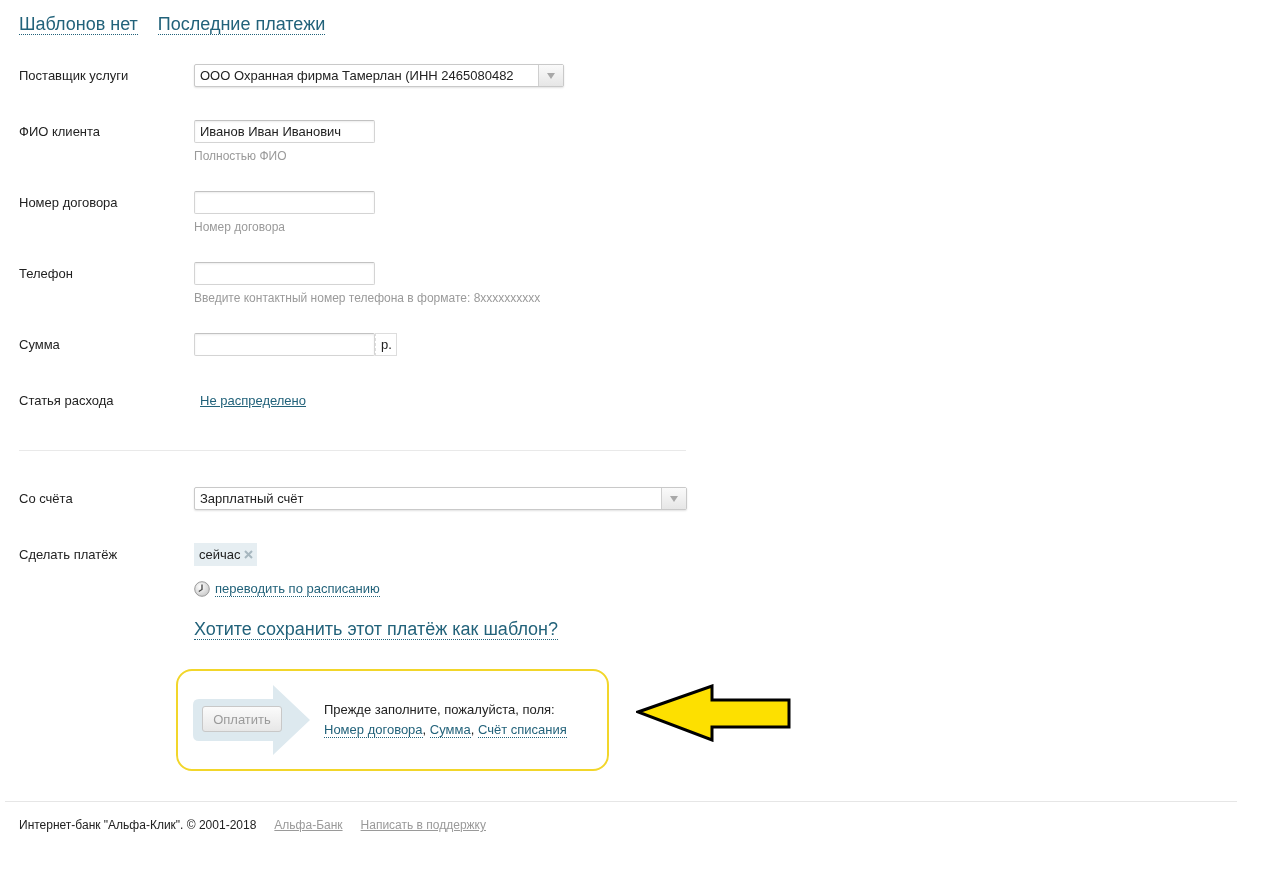  I want to click on field-label: Со счёта, so click(46, 499).